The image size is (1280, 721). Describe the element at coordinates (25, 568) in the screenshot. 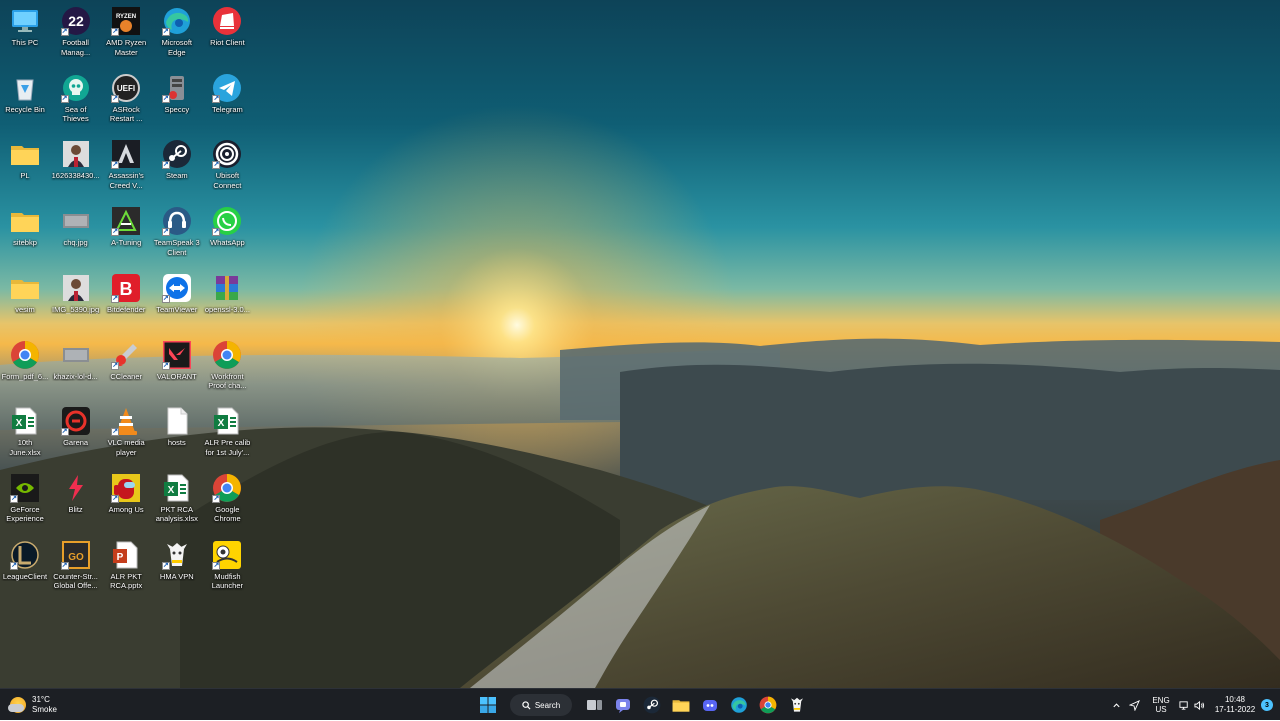

I see `desktop-icon-leagueclient: ↗ LeagueClient` at that location.